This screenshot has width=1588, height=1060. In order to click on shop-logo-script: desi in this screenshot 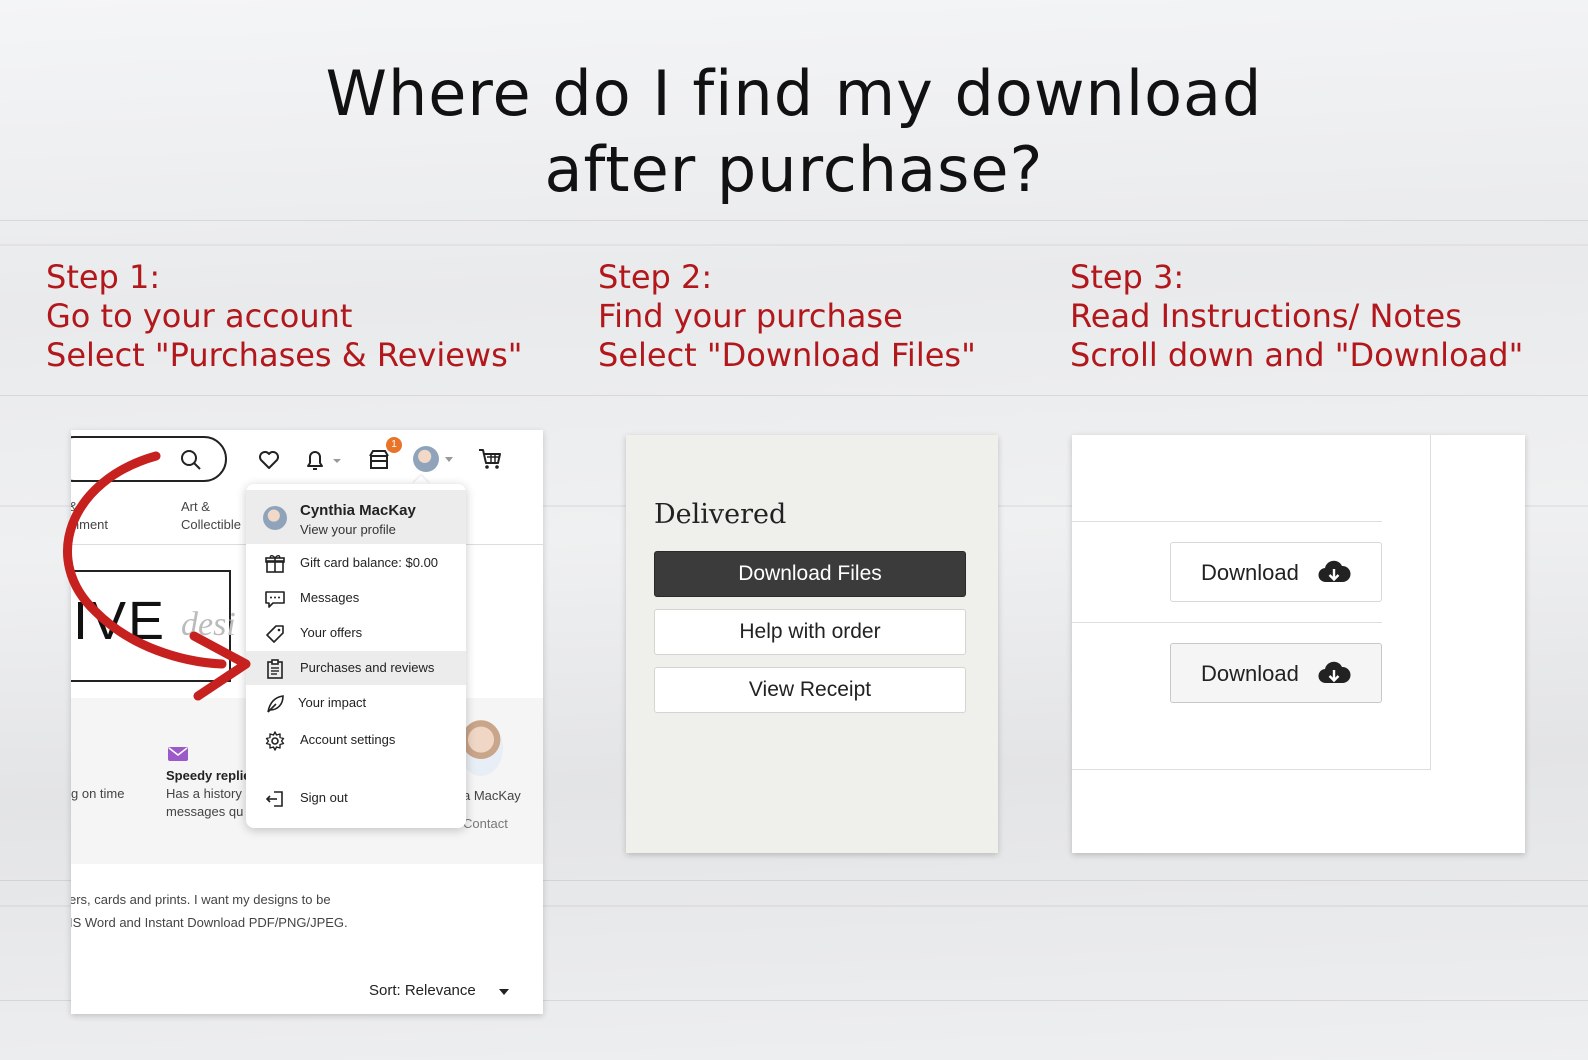, I will do `click(208, 625)`.